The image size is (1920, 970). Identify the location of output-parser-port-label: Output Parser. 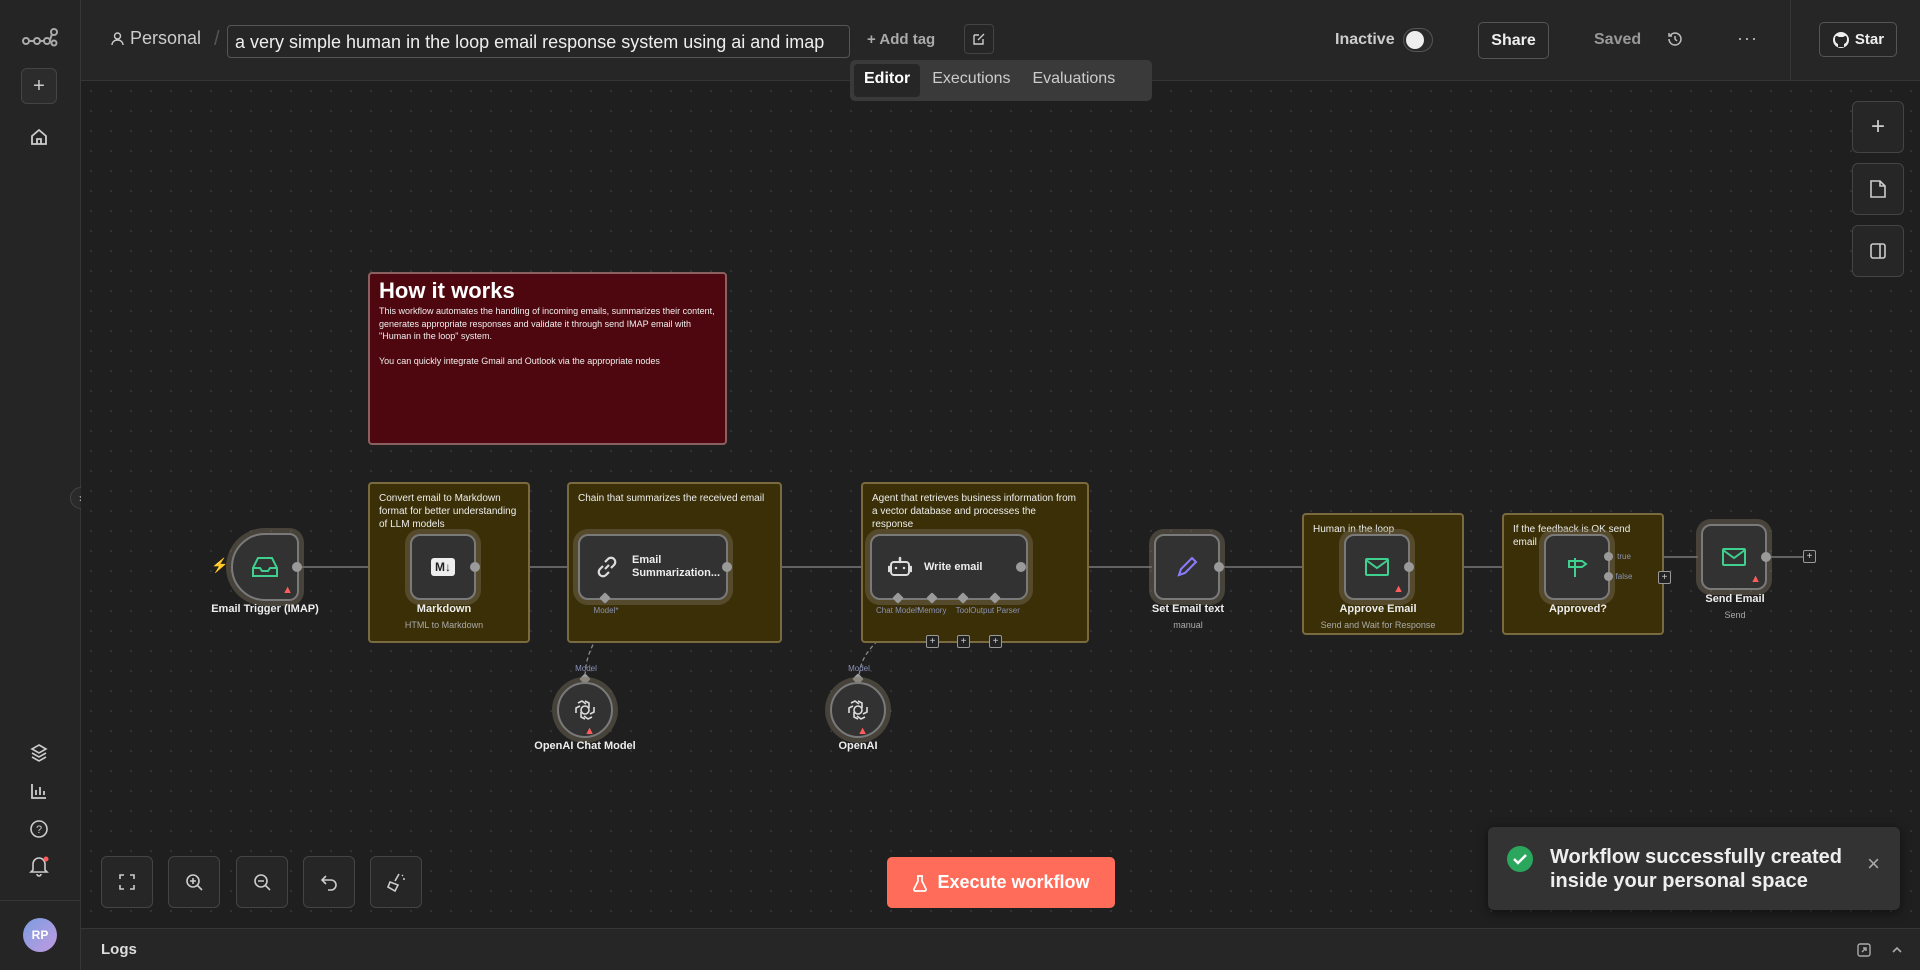
(995, 610).